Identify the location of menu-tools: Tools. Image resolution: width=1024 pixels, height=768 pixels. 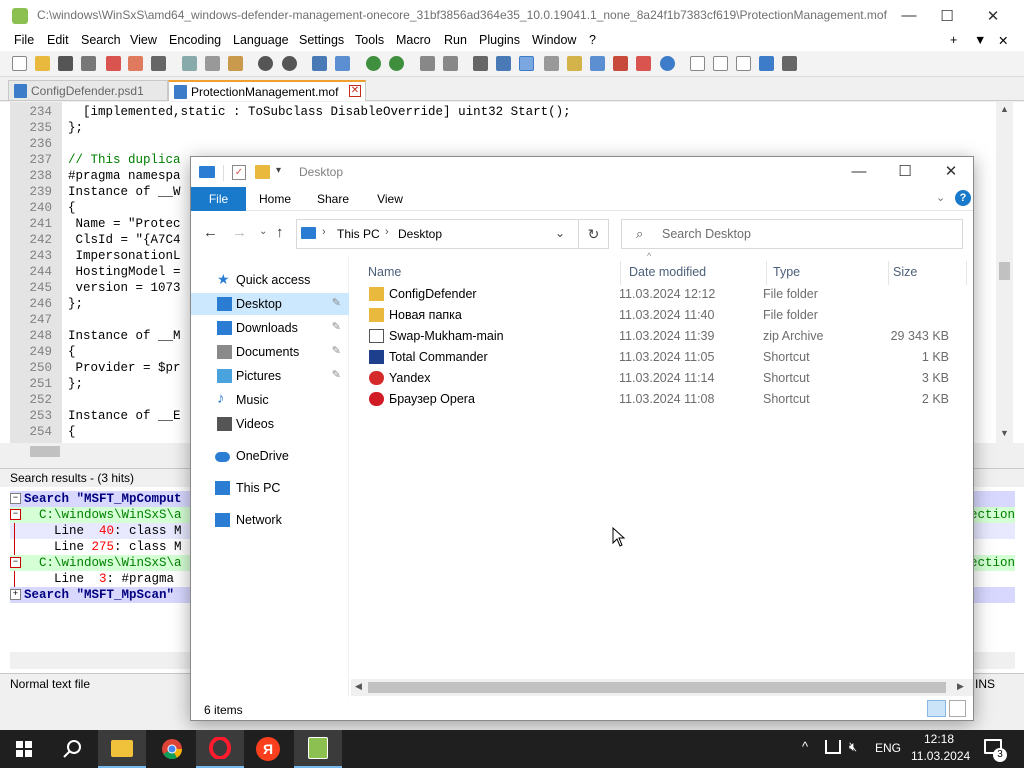
(369, 40).